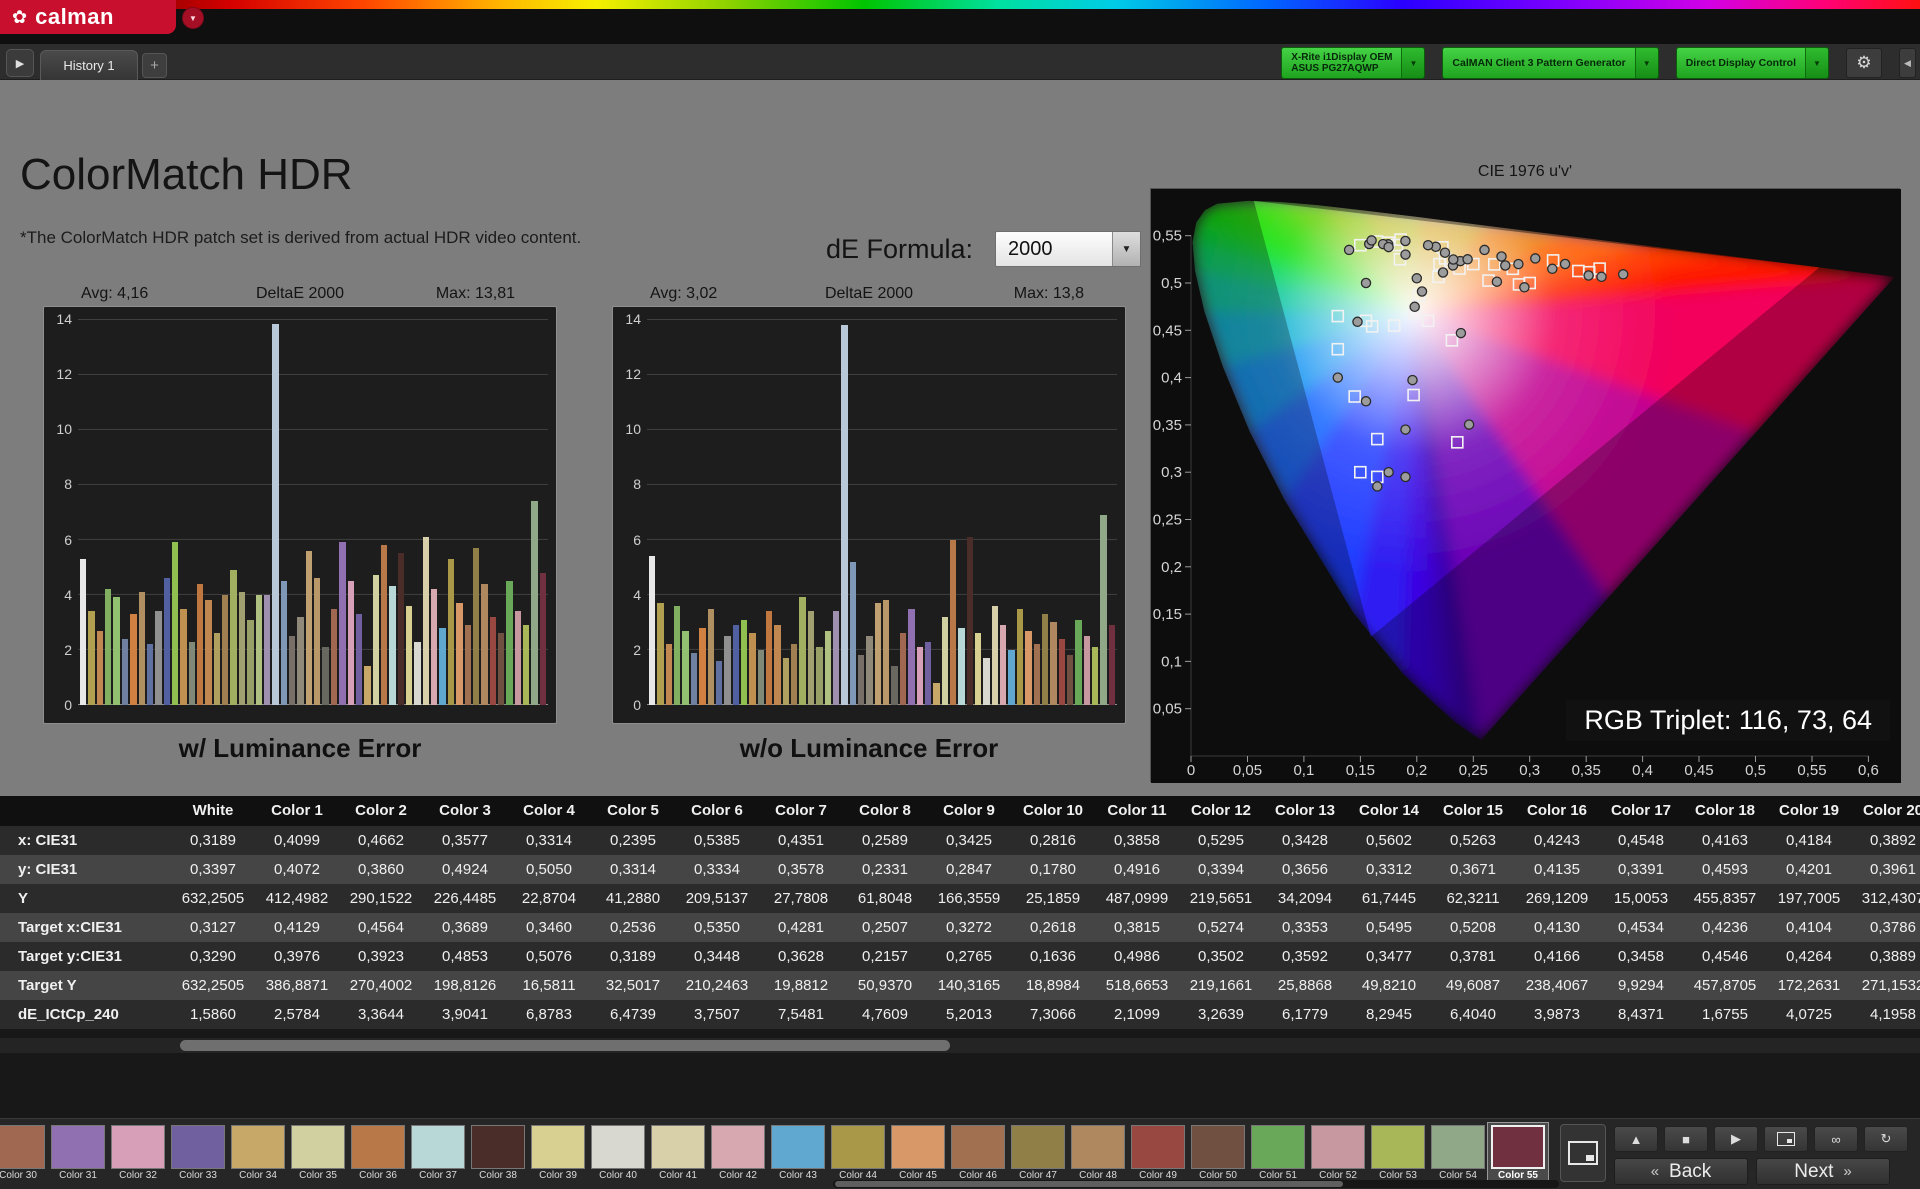 Image resolution: width=1920 pixels, height=1189 pixels. What do you see at coordinates (465, 810) in the screenshot?
I see `column-header: Color 3` at bounding box center [465, 810].